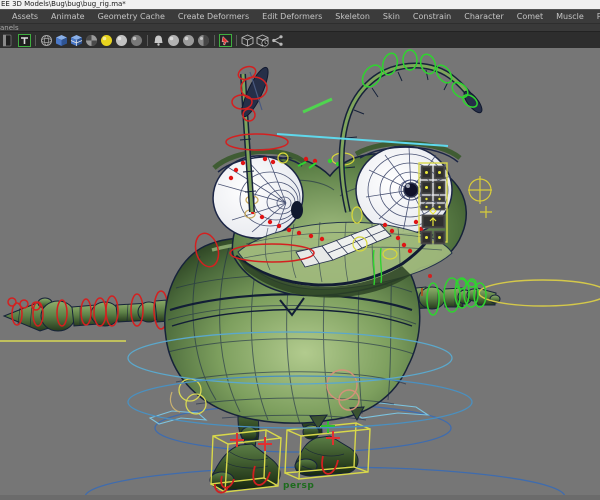 This screenshot has height=500, width=600. What do you see at coordinates (25, 16) in the screenshot?
I see `menu-item-assets: Assets` at bounding box center [25, 16].